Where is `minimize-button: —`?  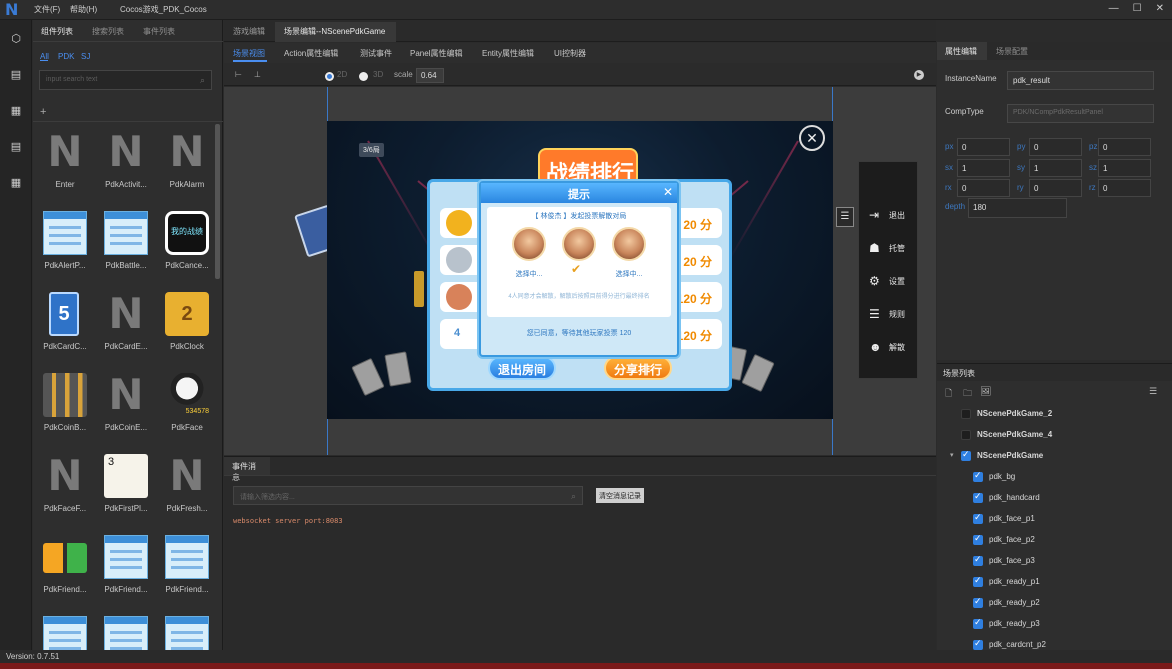
minimize-button: — is located at coordinates (1114, 8).